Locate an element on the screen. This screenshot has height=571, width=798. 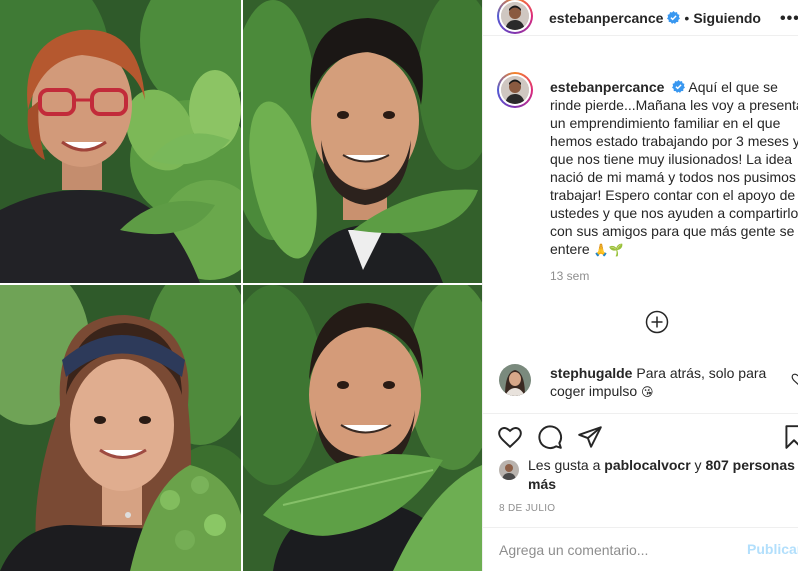
comment-like-heart-icon is located at coordinates (794, 379).